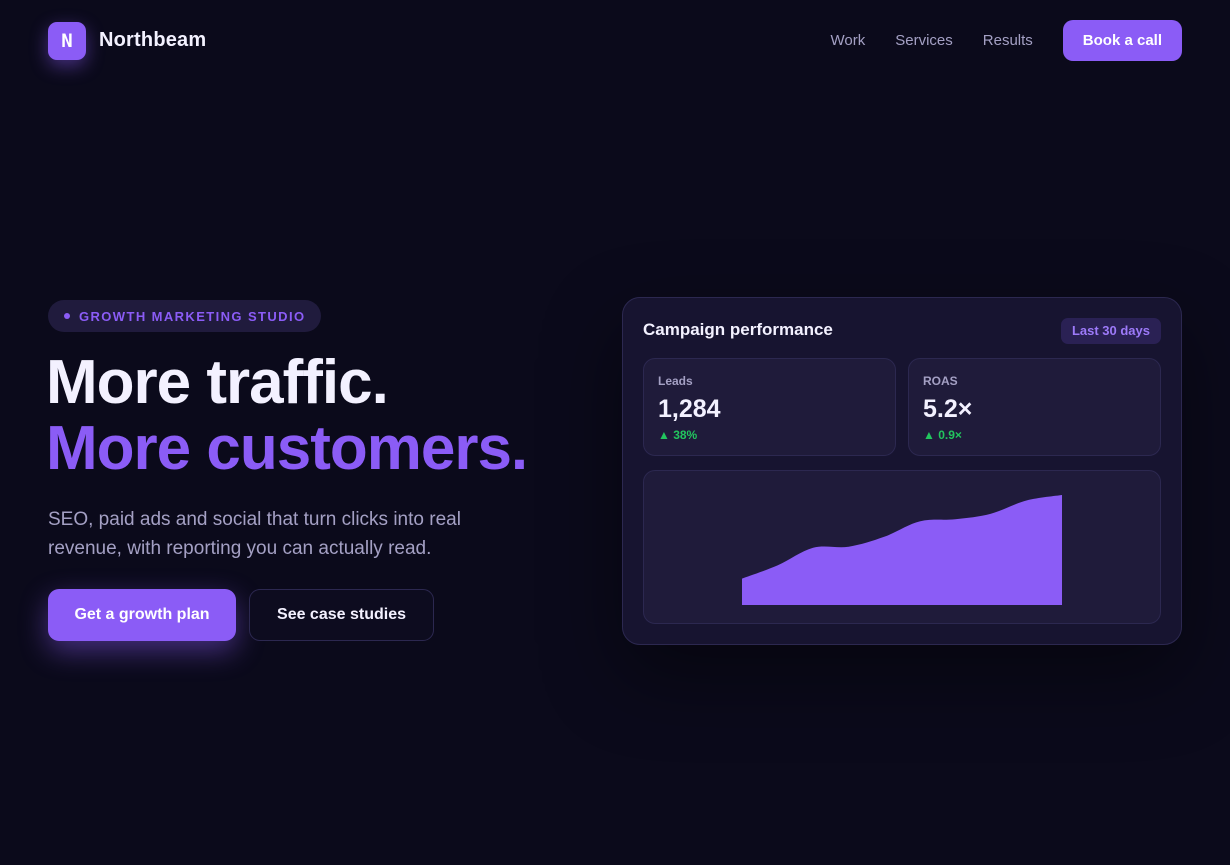 Image resolution: width=1230 pixels, height=865 pixels. I want to click on brand-logo-icon: N, so click(67, 40).